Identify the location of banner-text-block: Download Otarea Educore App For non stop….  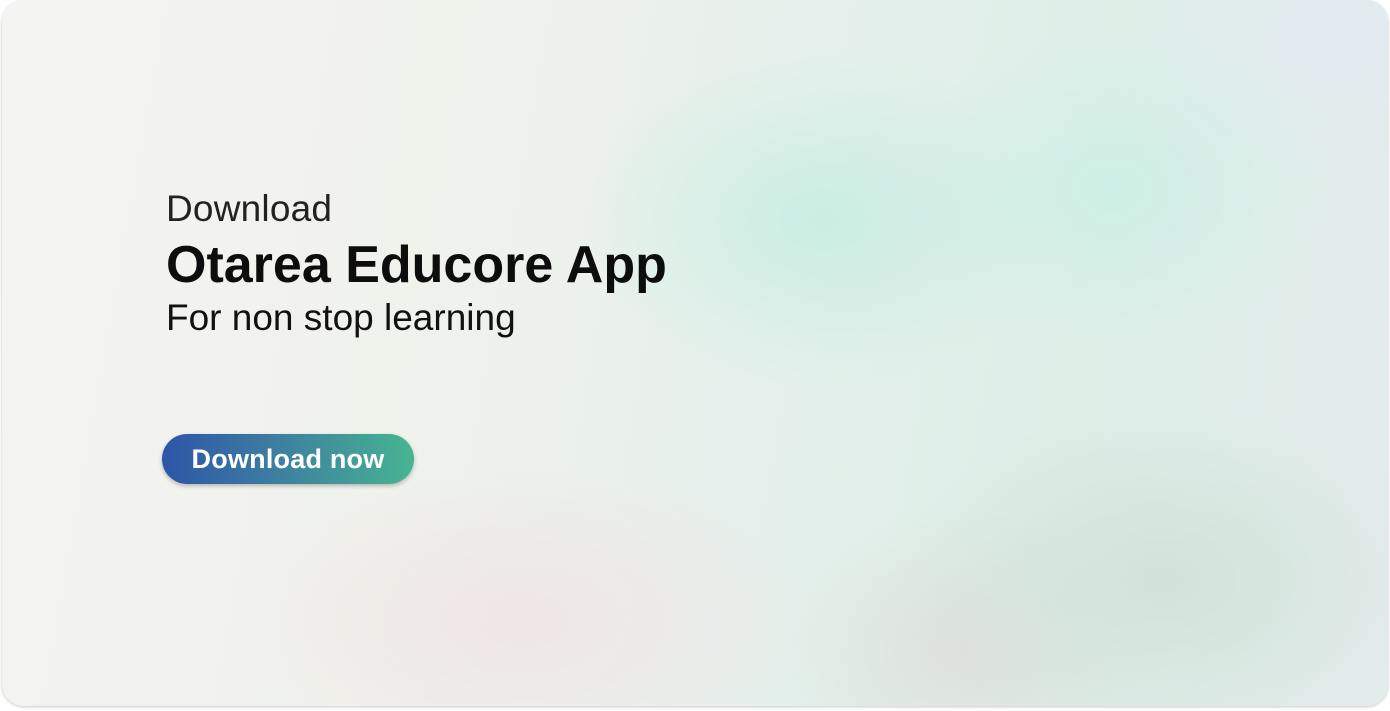
(416, 263).